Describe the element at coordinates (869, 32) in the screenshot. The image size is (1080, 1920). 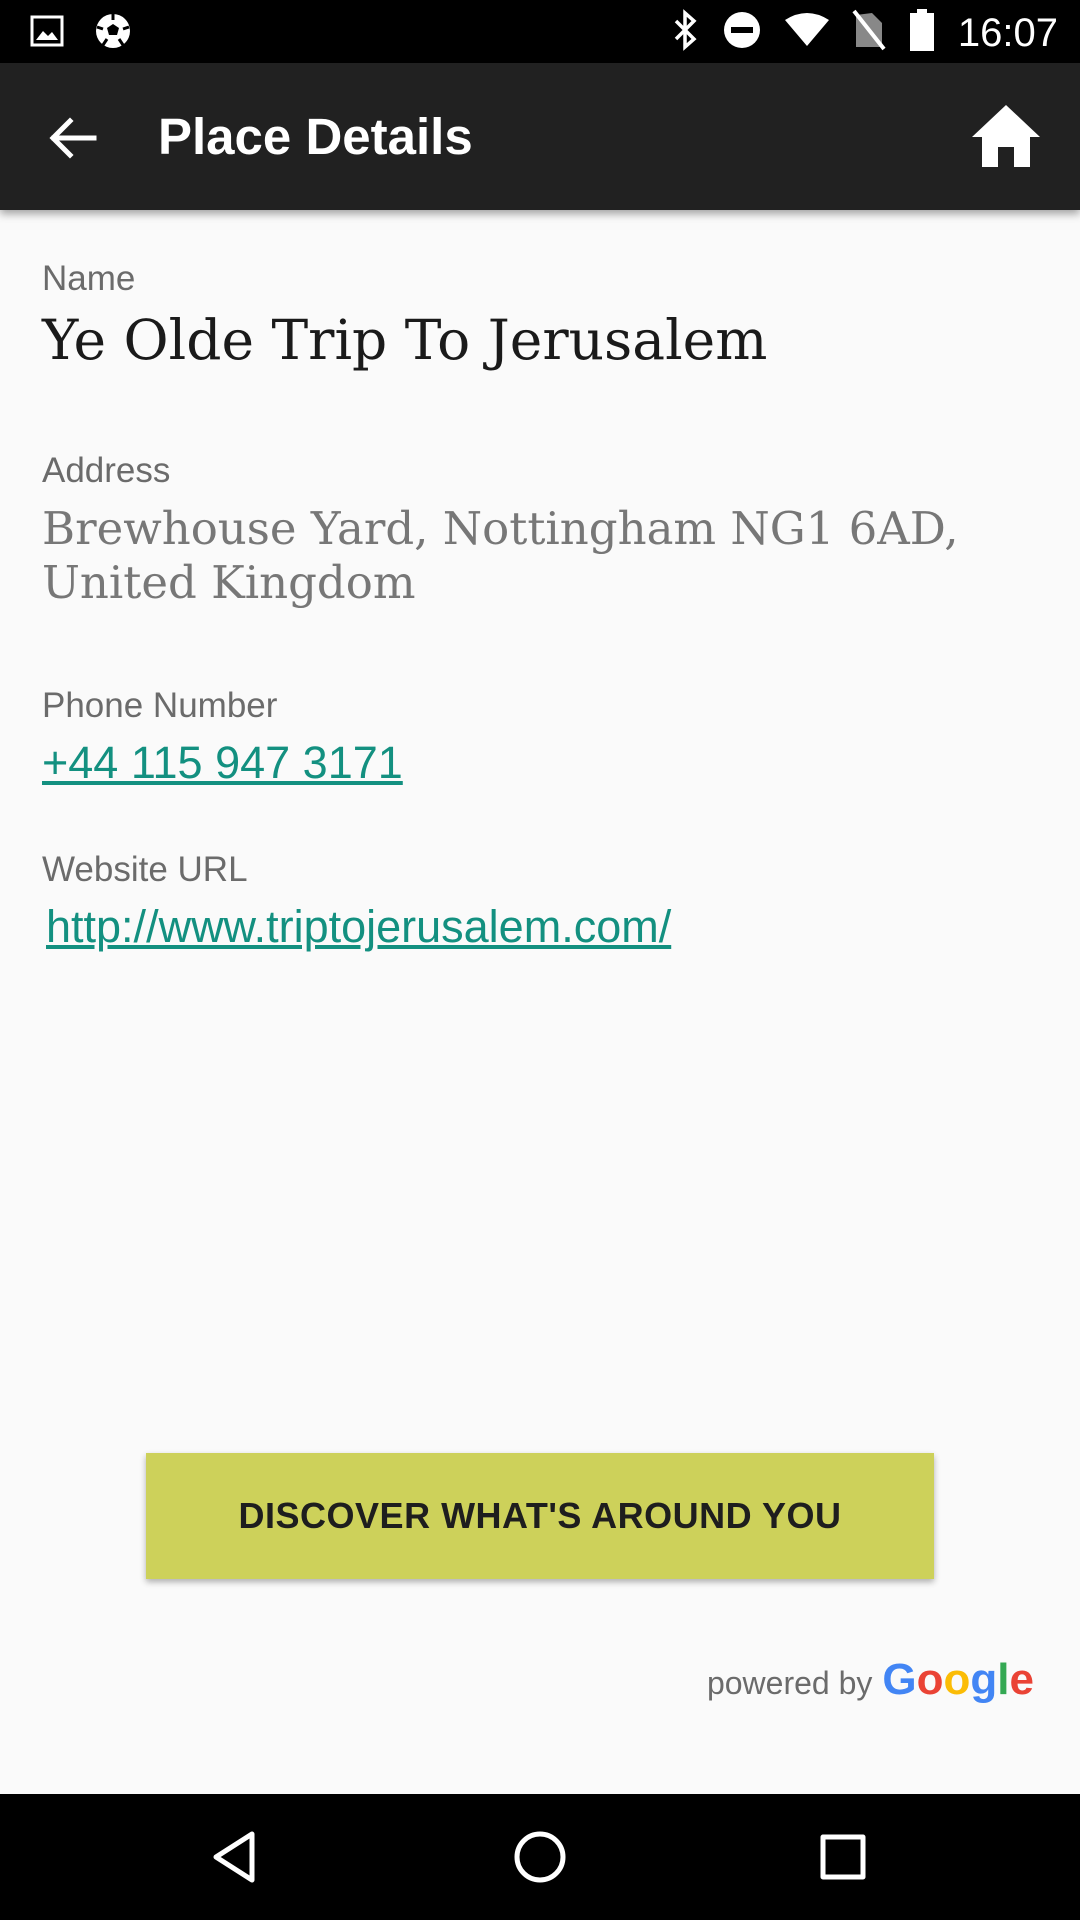
I see `no-sim-icon` at that location.